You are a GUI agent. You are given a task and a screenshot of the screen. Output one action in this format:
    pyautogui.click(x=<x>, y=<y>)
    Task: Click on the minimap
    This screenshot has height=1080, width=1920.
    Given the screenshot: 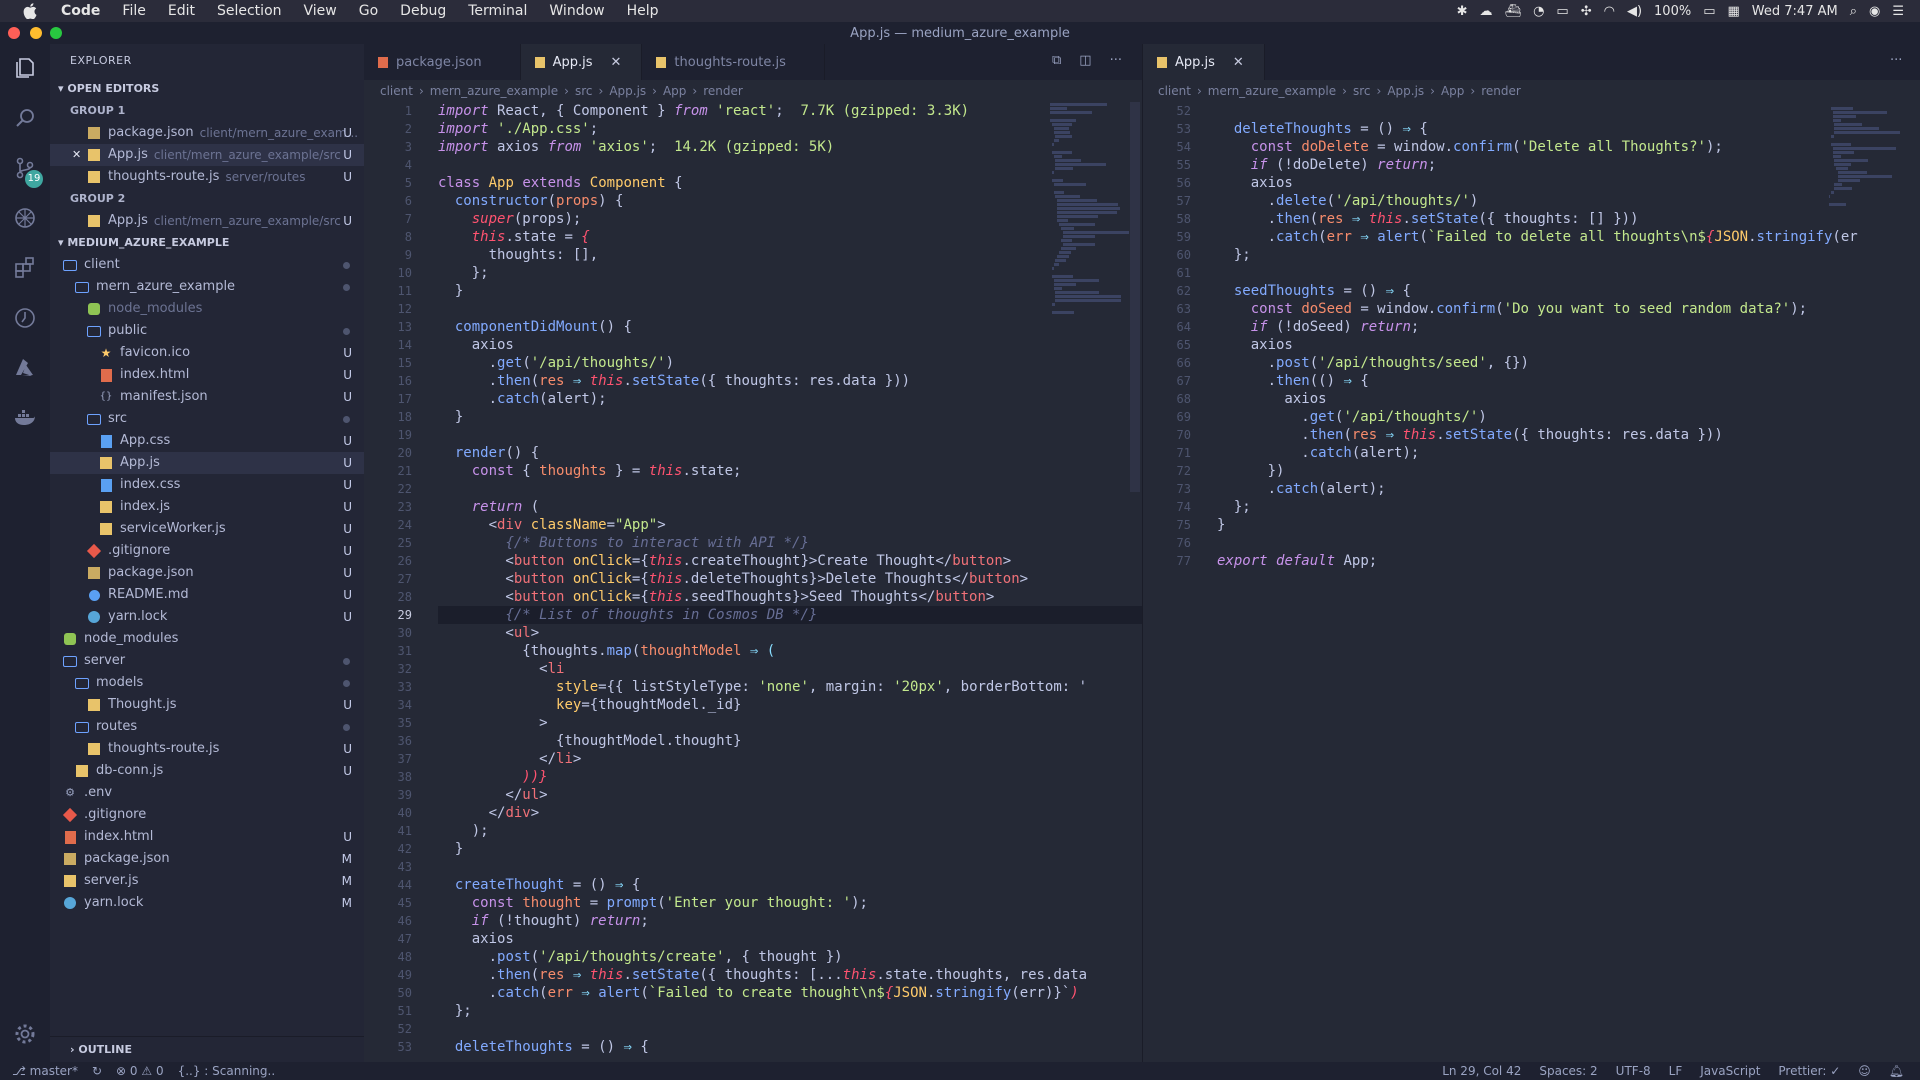 What is the action you would take?
    pyautogui.click(x=1085, y=182)
    